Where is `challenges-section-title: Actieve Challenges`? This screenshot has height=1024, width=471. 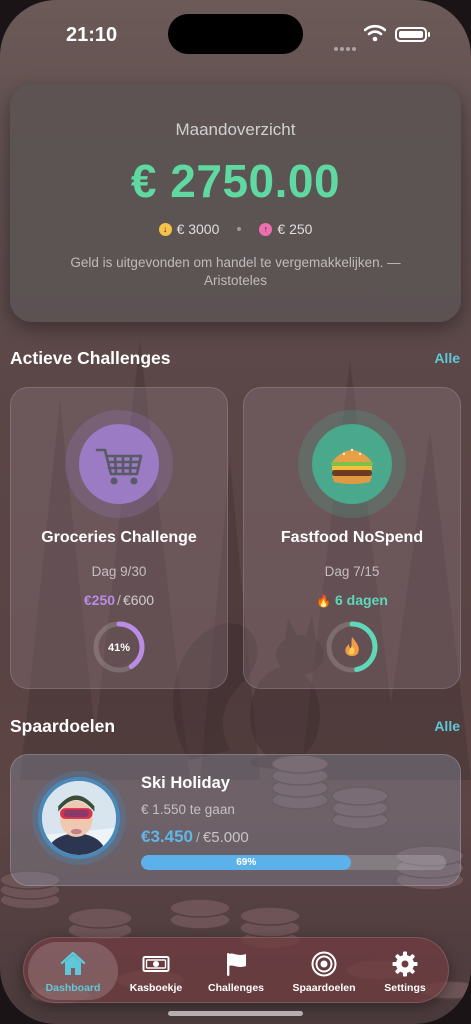 challenges-section-title: Actieve Challenges is located at coordinates (90, 358).